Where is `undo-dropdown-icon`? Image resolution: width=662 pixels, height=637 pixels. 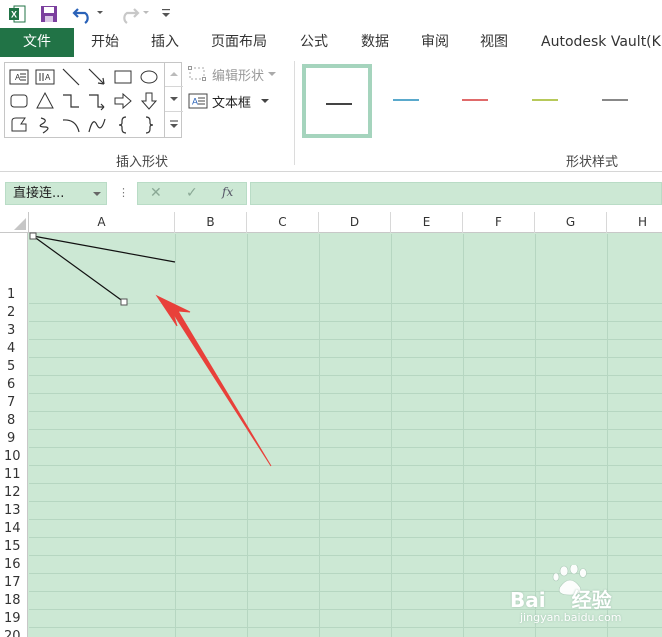 undo-dropdown-icon is located at coordinates (100, 13).